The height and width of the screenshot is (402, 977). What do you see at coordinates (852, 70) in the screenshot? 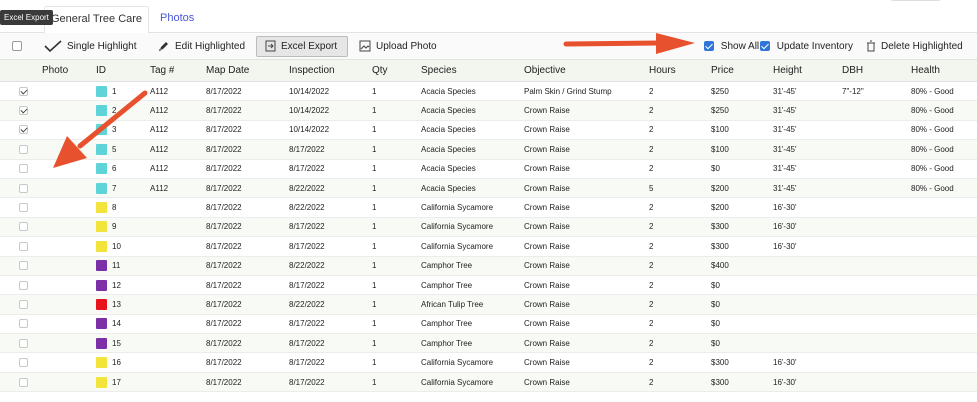
I see `column-header-dbh: DBH` at bounding box center [852, 70].